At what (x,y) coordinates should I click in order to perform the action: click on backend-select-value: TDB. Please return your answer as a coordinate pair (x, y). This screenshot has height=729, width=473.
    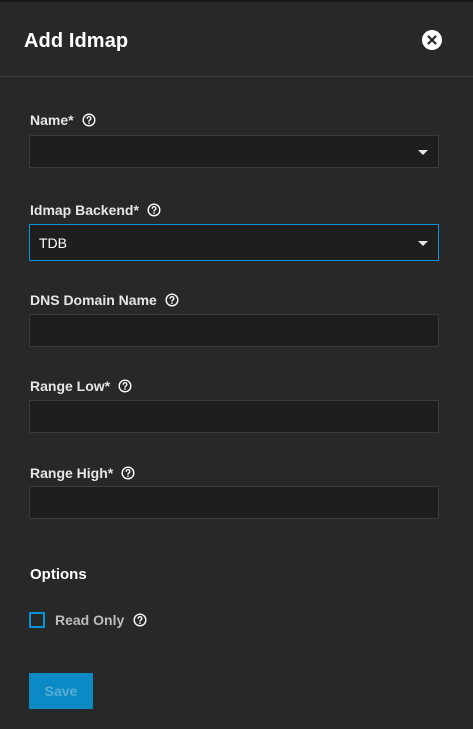
    Looking at the image, I should click on (53, 243).